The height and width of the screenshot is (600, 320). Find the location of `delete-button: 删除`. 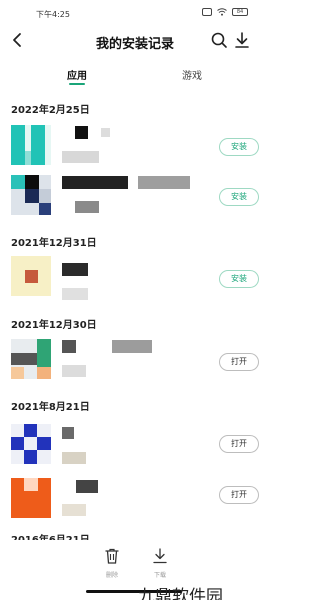

delete-button: 删除 is located at coordinates (112, 563).